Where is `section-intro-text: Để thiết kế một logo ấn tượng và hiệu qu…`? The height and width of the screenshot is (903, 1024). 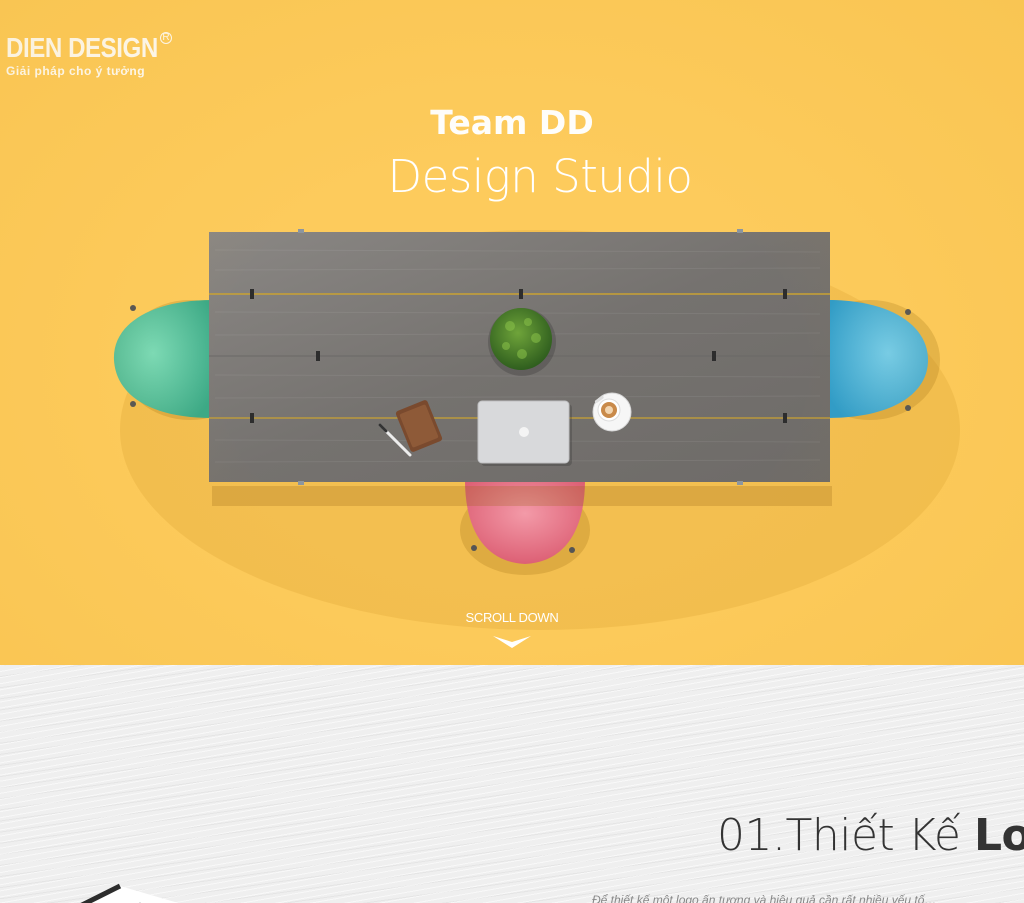
section-intro-text: Để thiết kế một logo ấn tượng và hiệu qu… is located at coordinates (764, 898).